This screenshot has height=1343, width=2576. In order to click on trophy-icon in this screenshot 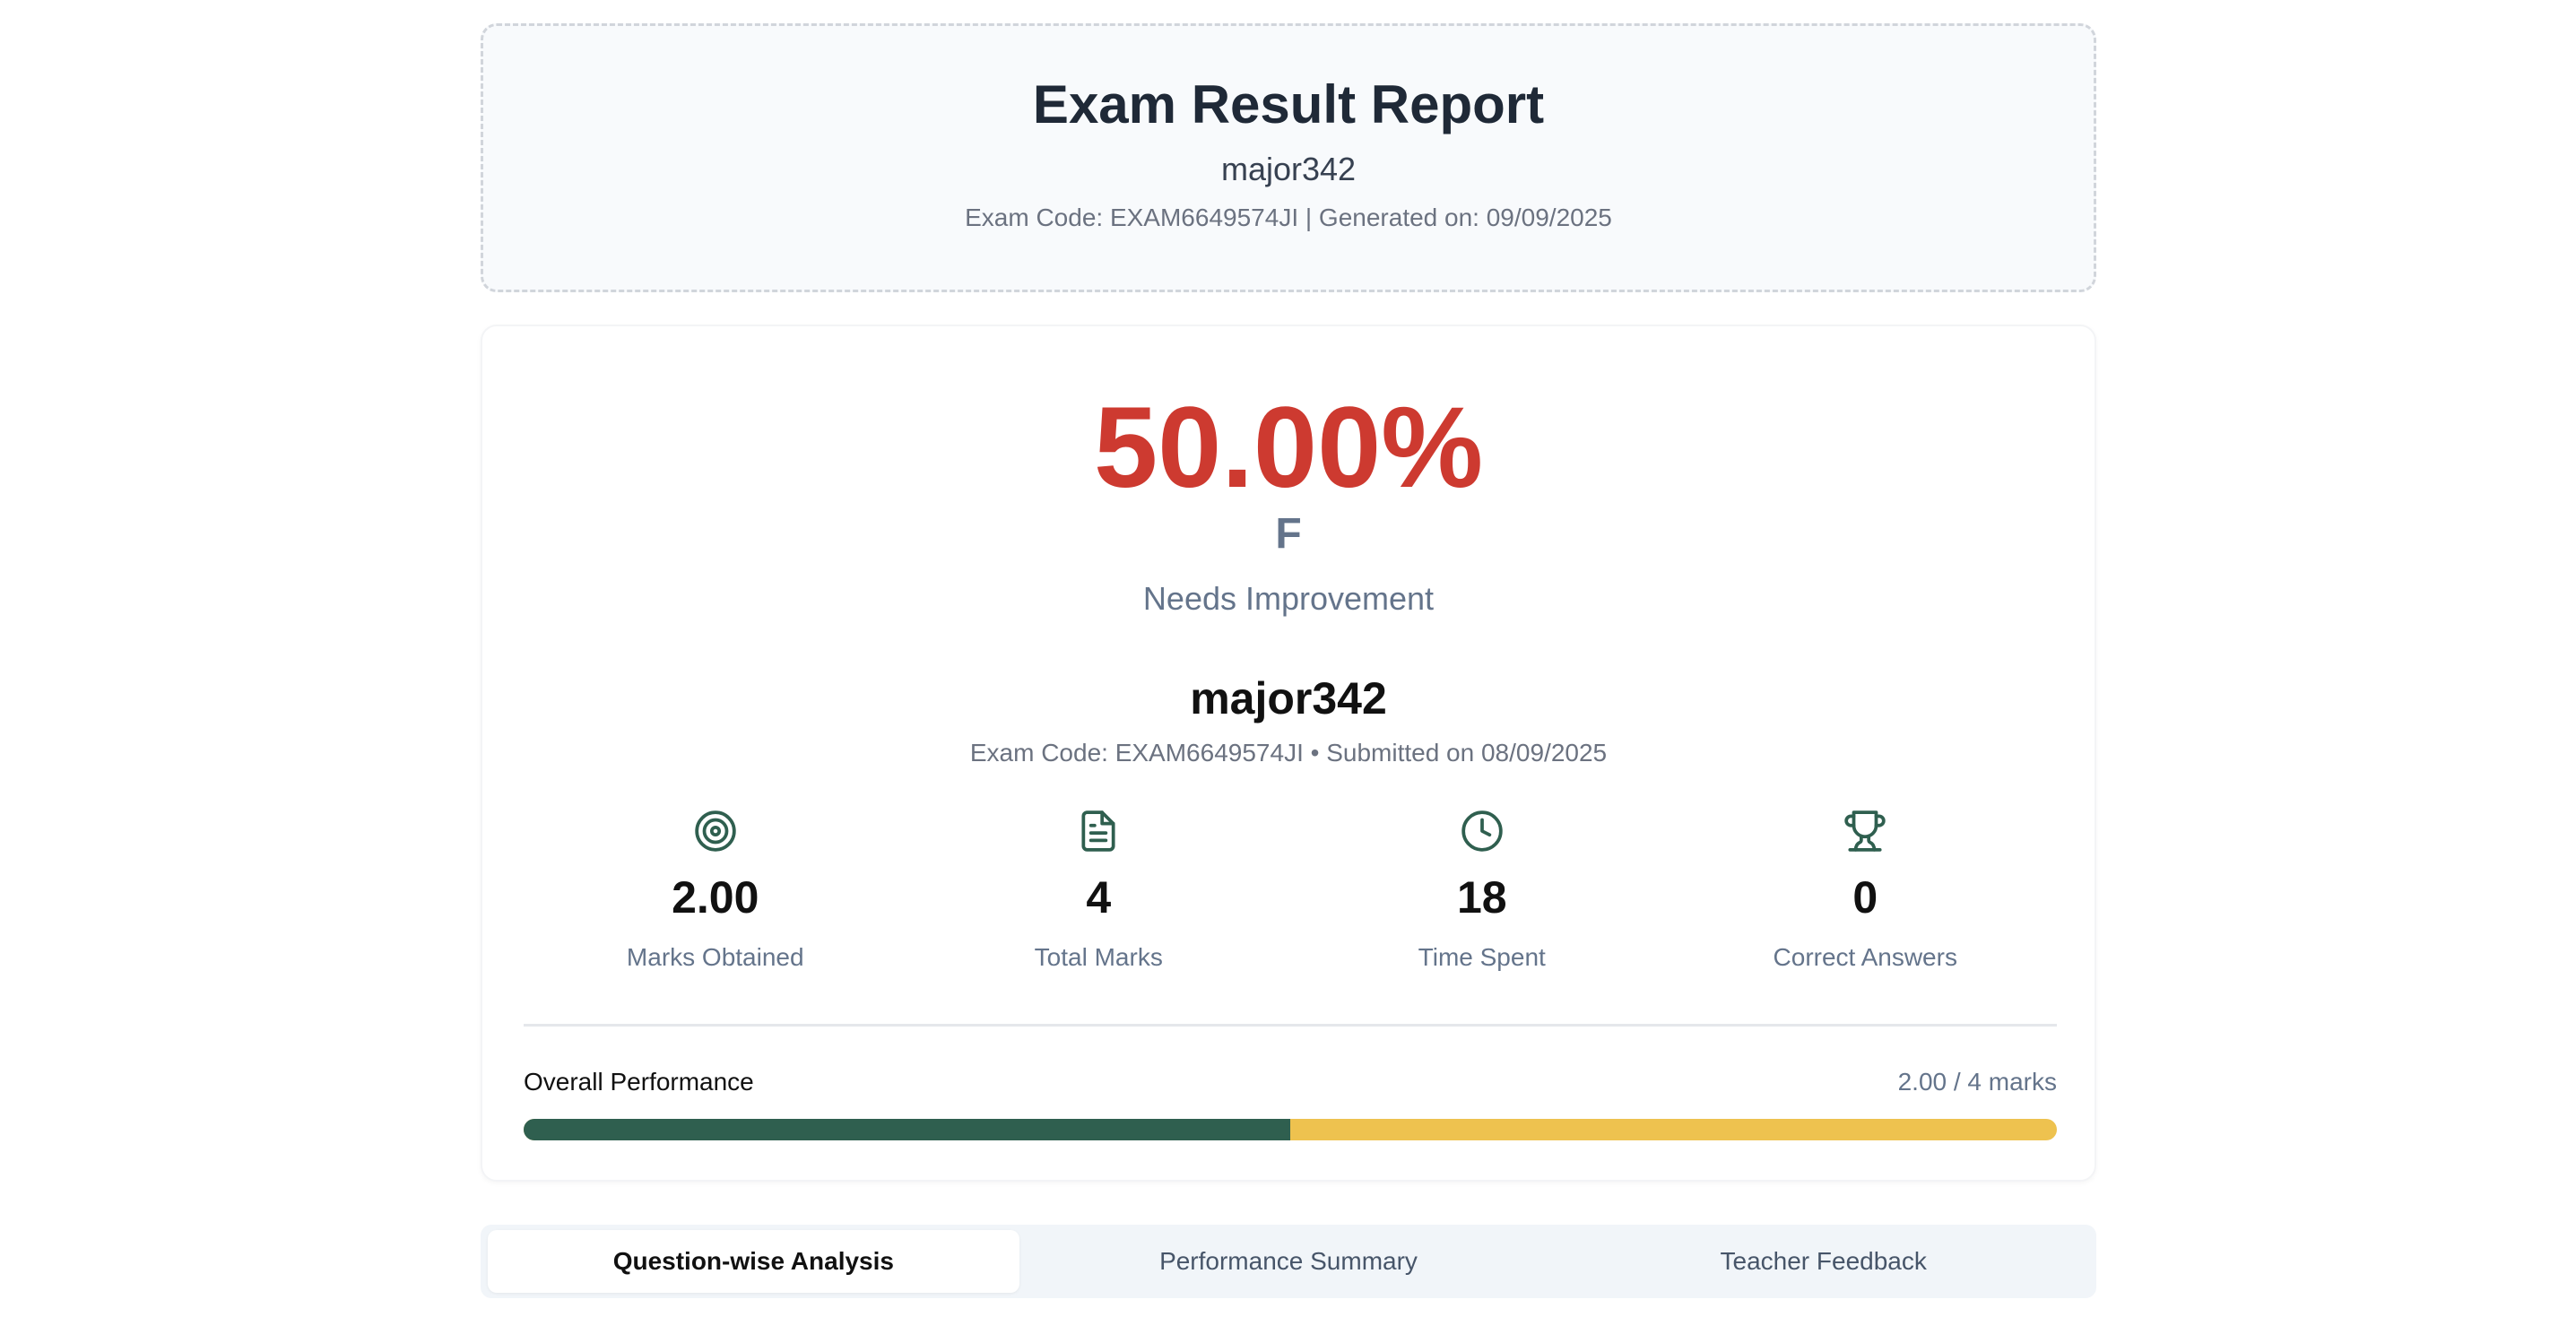, I will do `click(1865, 831)`.